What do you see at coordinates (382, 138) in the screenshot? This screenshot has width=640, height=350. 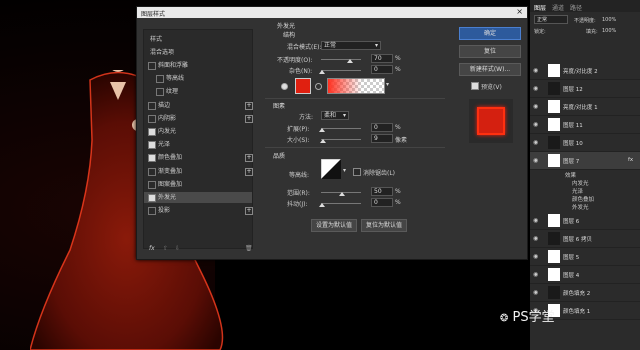 I see `size-input: 9` at bounding box center [382, 138].